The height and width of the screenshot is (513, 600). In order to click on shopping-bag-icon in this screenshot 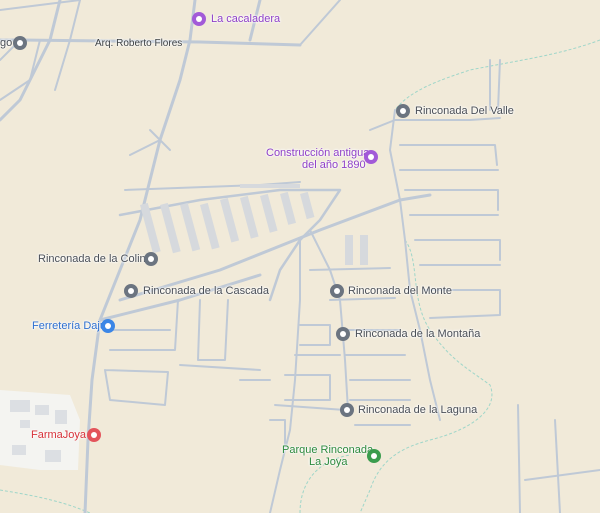, I will do `click(108, 326)`.